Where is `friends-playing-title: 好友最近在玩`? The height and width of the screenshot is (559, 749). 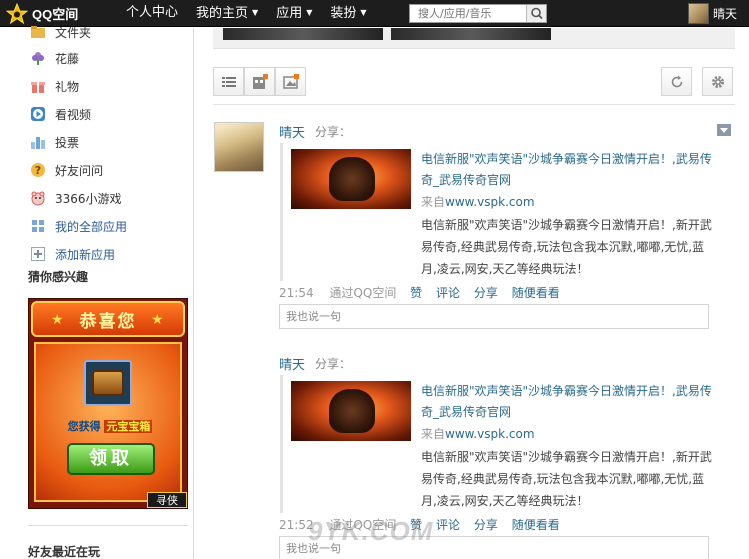 friends-playing-title: 好友最近在玩 is located at coordinates (64, 552).